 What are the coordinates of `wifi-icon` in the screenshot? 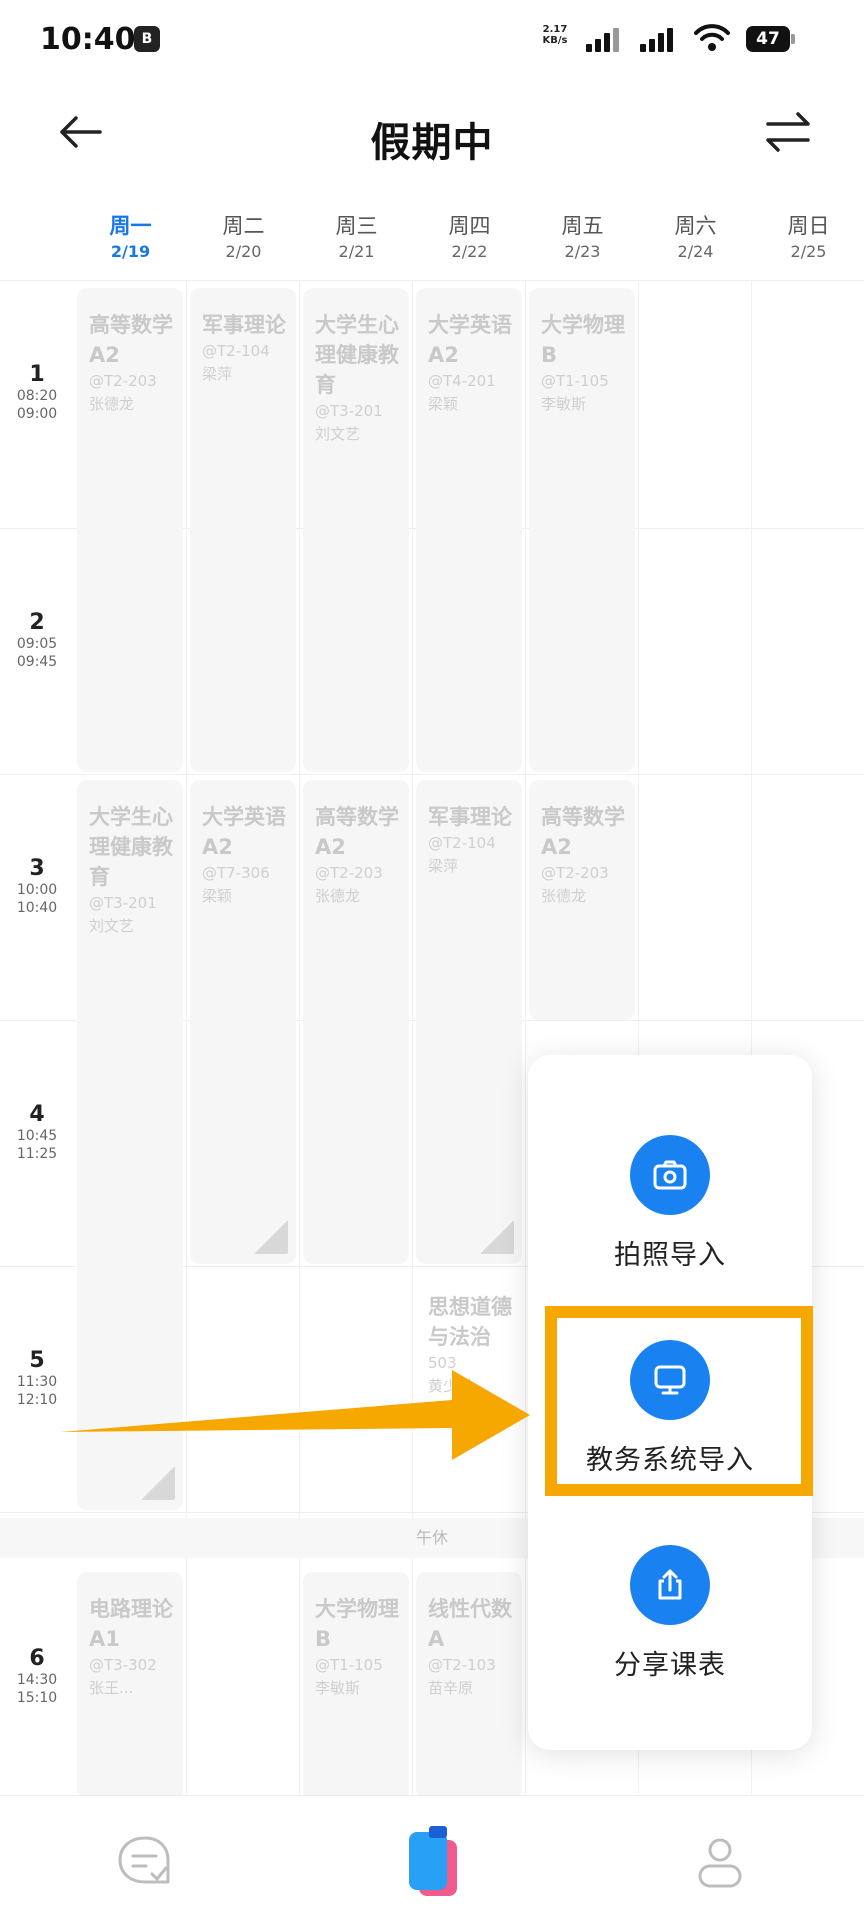 It's located at (712, 38).